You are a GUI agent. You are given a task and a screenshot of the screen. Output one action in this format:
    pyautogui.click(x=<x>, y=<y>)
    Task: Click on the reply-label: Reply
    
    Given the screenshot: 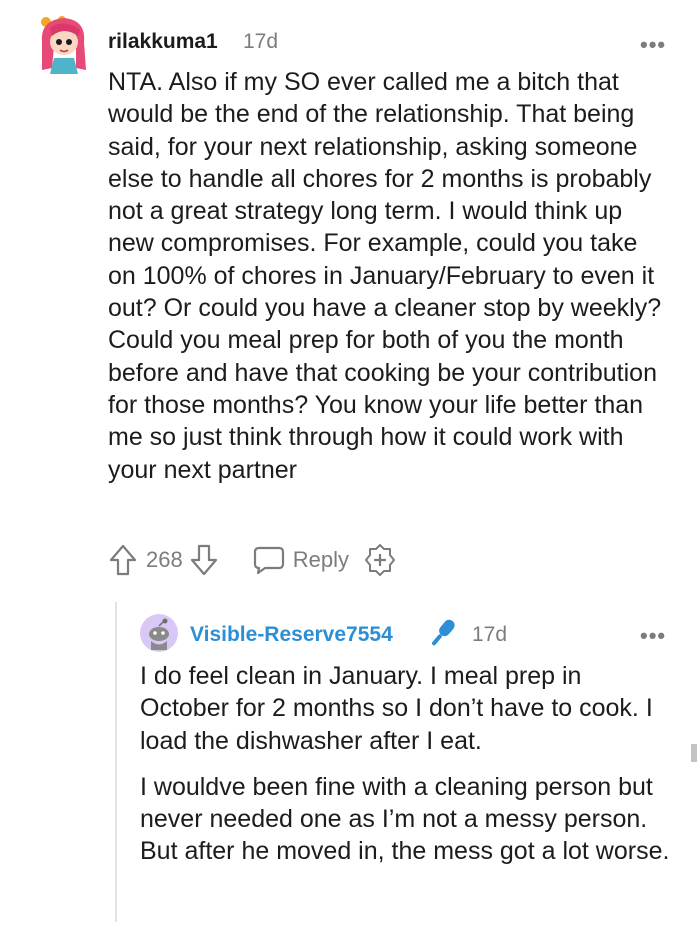 What is the action you would take?
    pyautogui.click(x=320, y=559)
    